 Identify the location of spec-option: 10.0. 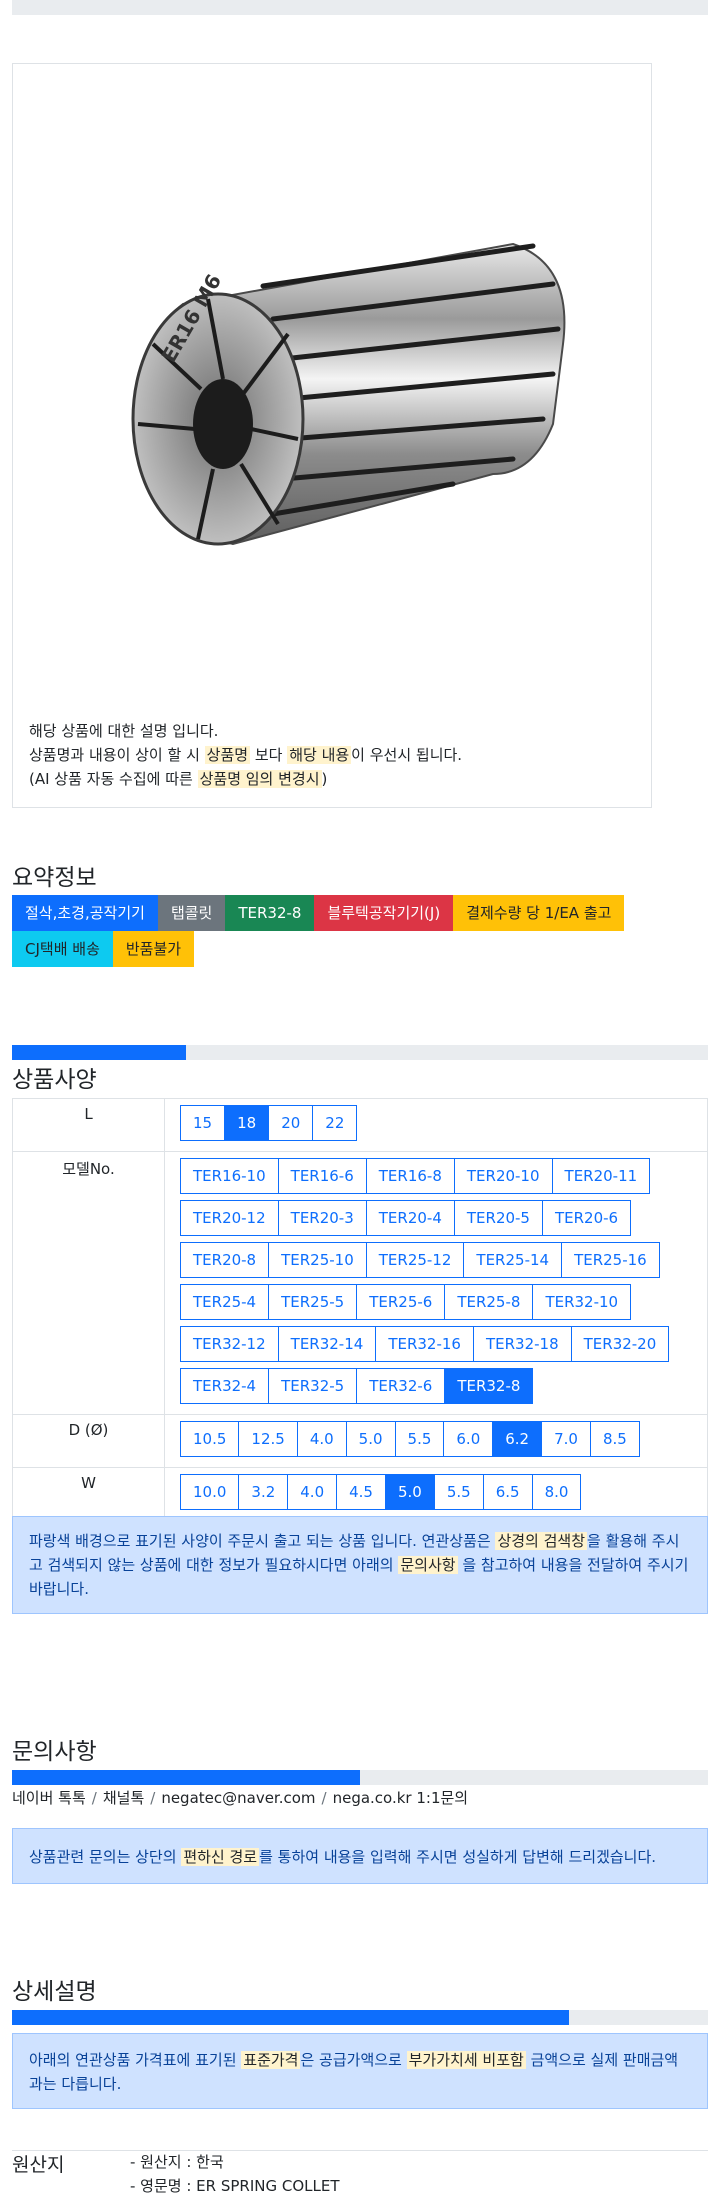
(210, 1492).